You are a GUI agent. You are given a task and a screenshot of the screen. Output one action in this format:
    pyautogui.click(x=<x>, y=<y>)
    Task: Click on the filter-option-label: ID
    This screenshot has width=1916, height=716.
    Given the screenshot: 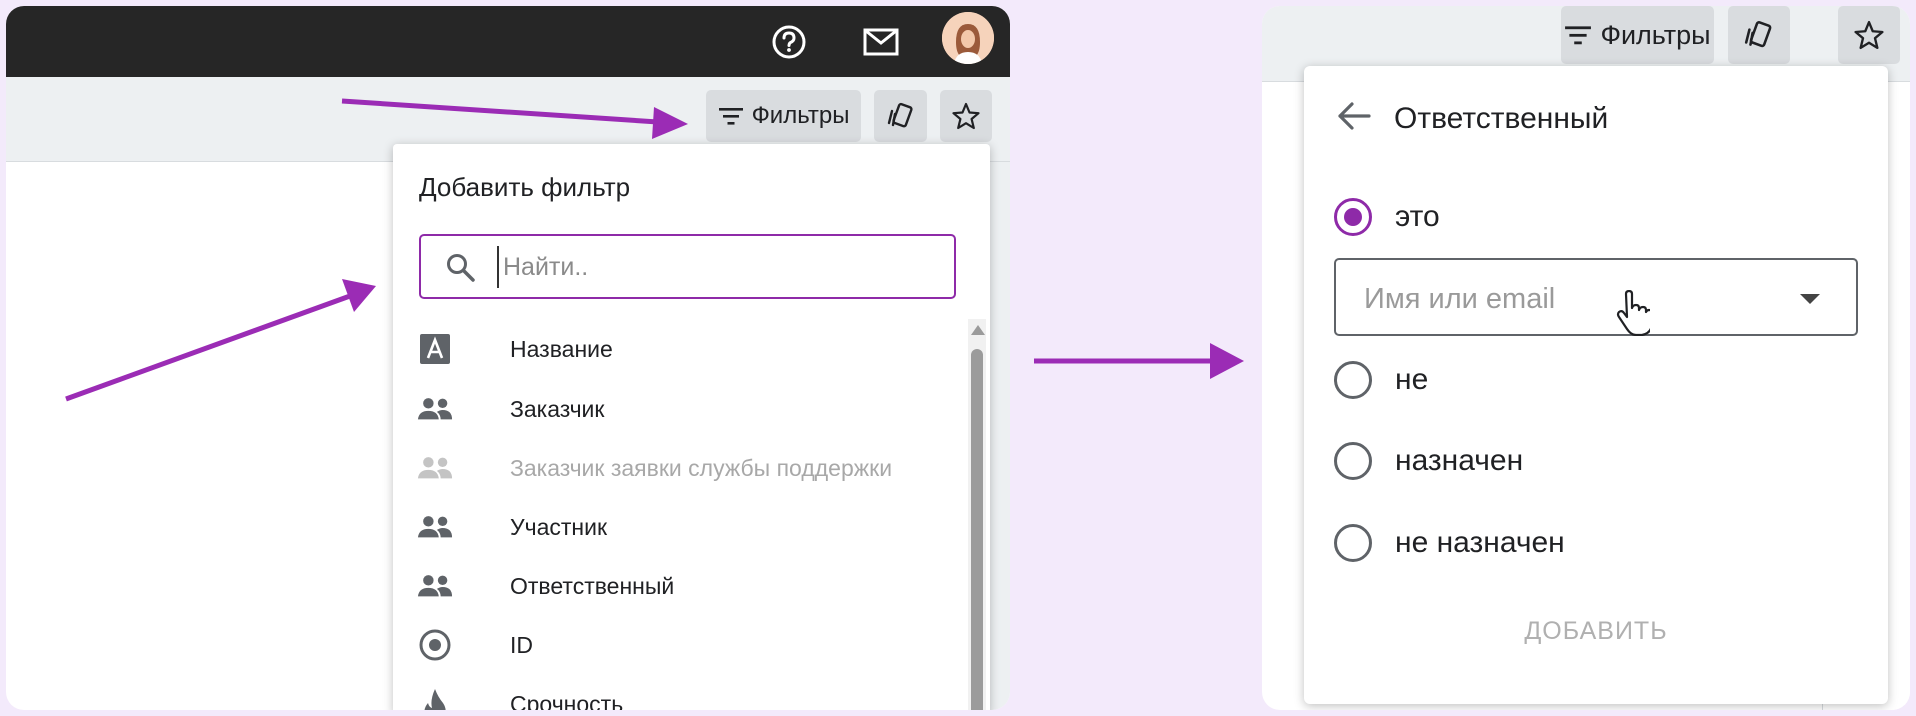 What is the action you would take?
    pyautogui.click(x=521, y=645)
    